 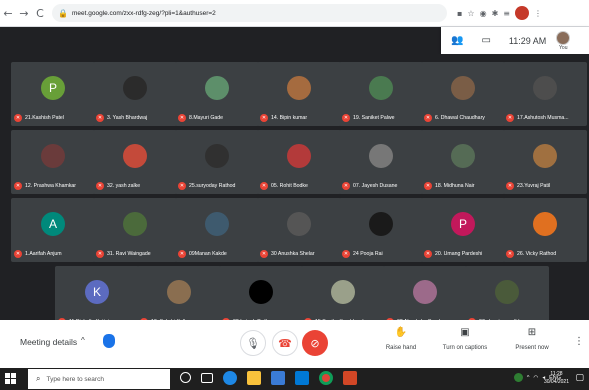 What do you see at coordinates (48, 342) in the screenshot?
I see `meeting-details-button: Meeting details` at bounding box center [48, 342].